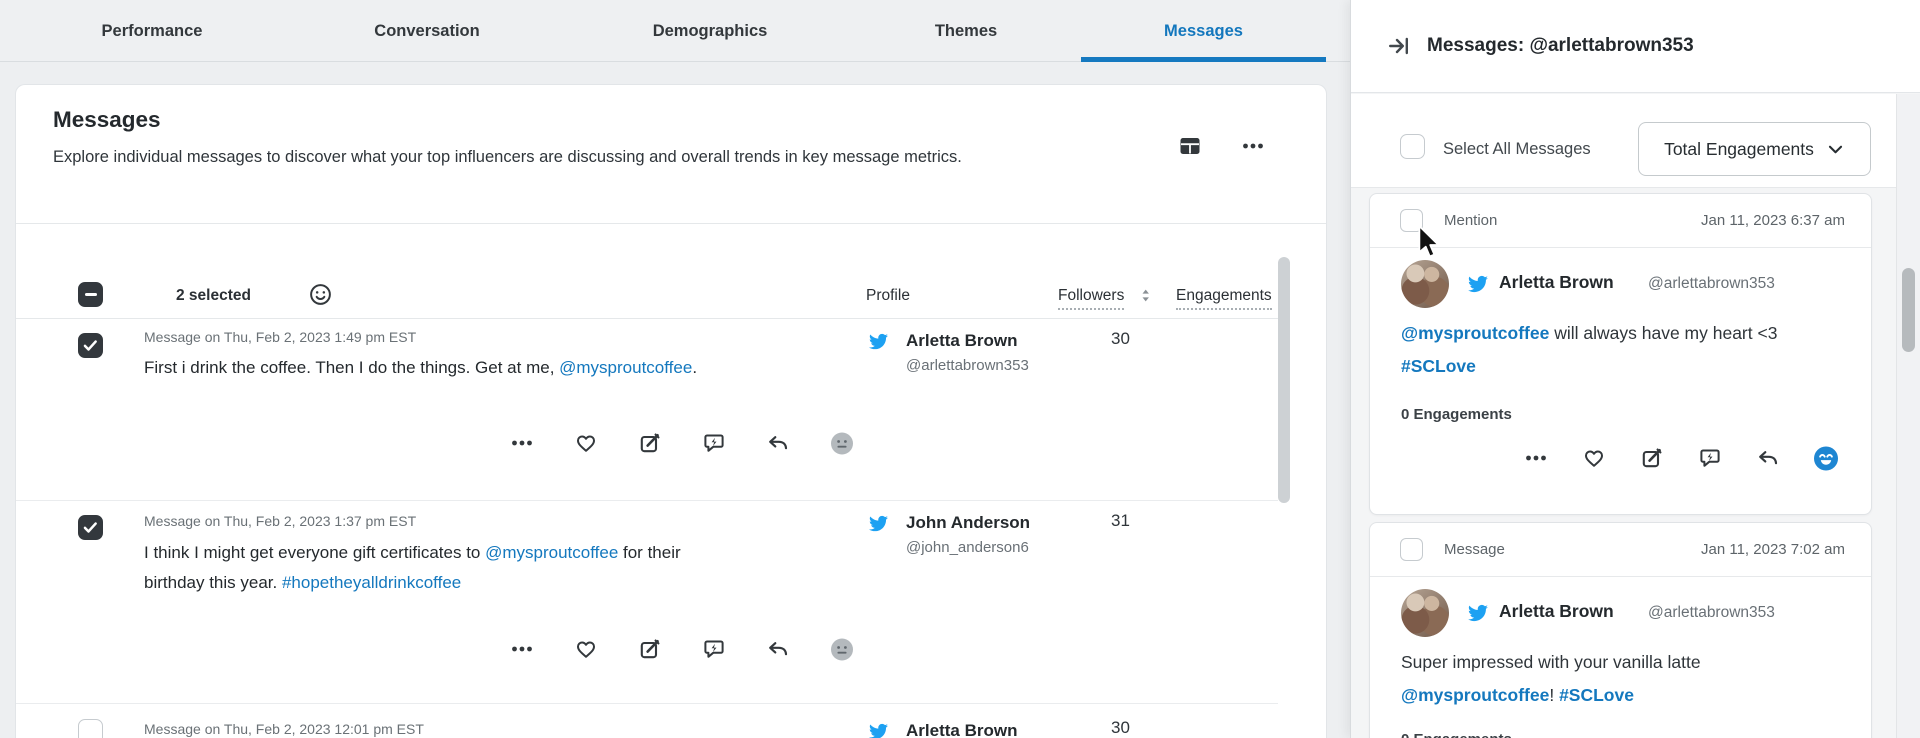  What do you see at coordinates (280, 337) in the screenshot?
I see `message-meta: Message on Thu, Feb 2, 2023 1:49 pm EST` at bounding box center [280, 337].